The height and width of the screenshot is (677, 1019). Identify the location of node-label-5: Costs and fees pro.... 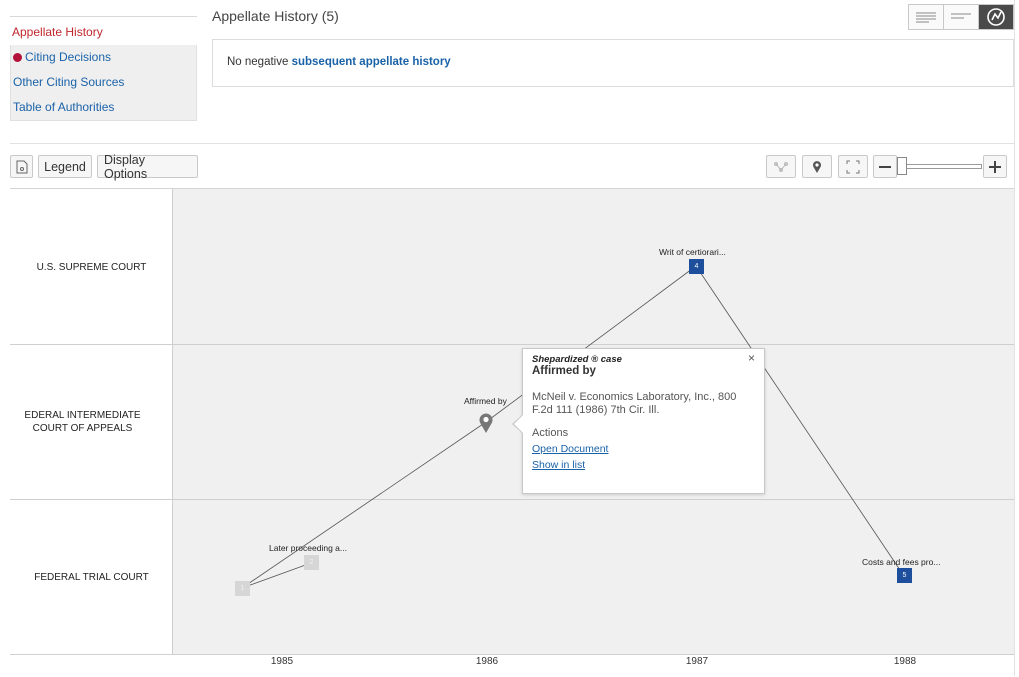
(901, 562).